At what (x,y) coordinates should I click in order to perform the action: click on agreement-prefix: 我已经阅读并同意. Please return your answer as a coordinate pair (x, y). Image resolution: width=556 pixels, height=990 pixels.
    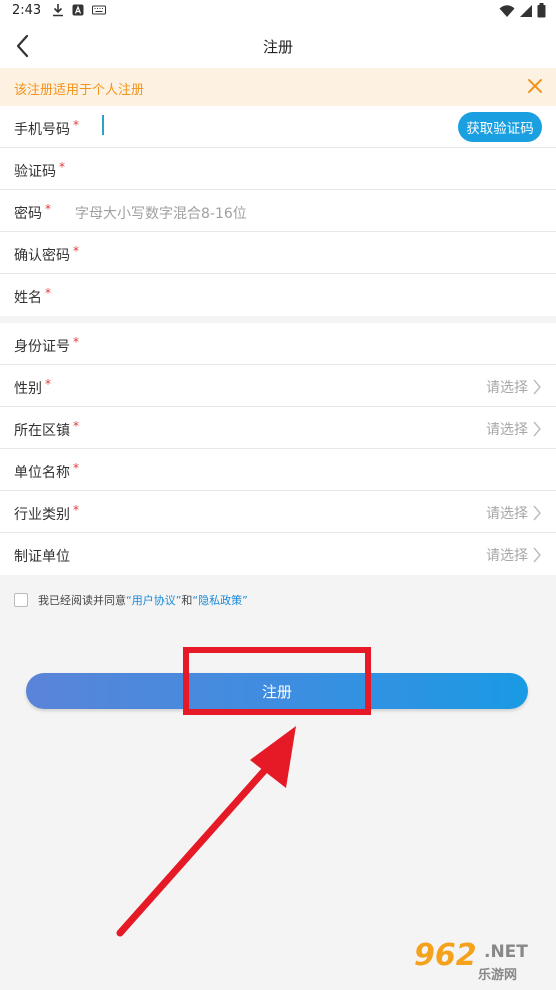
    Looking at the image, I should click on (82, 600).